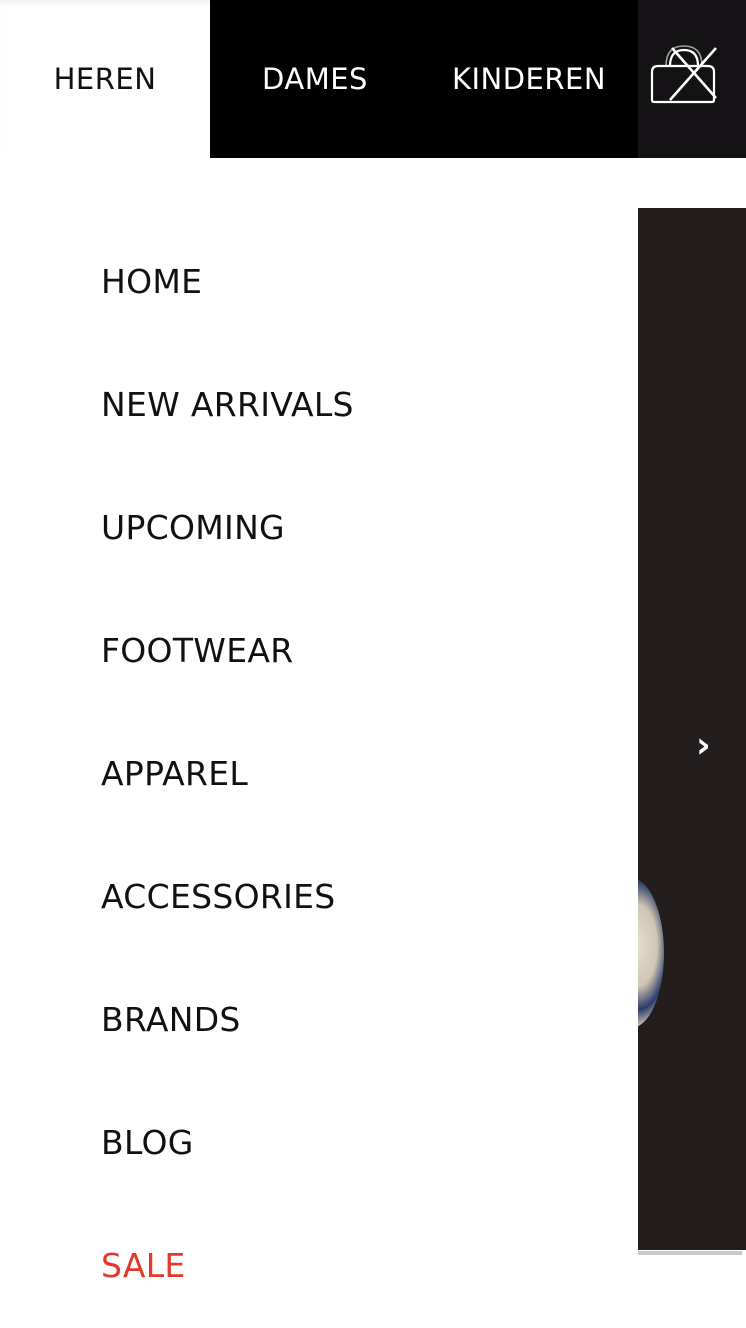 The height and width of the screenshot is (1328, 746). What do you see at coordinates (143, 1265) in the screenshot?
I see `menu-item-sale: SALE` at bounding box center [143, 1265].